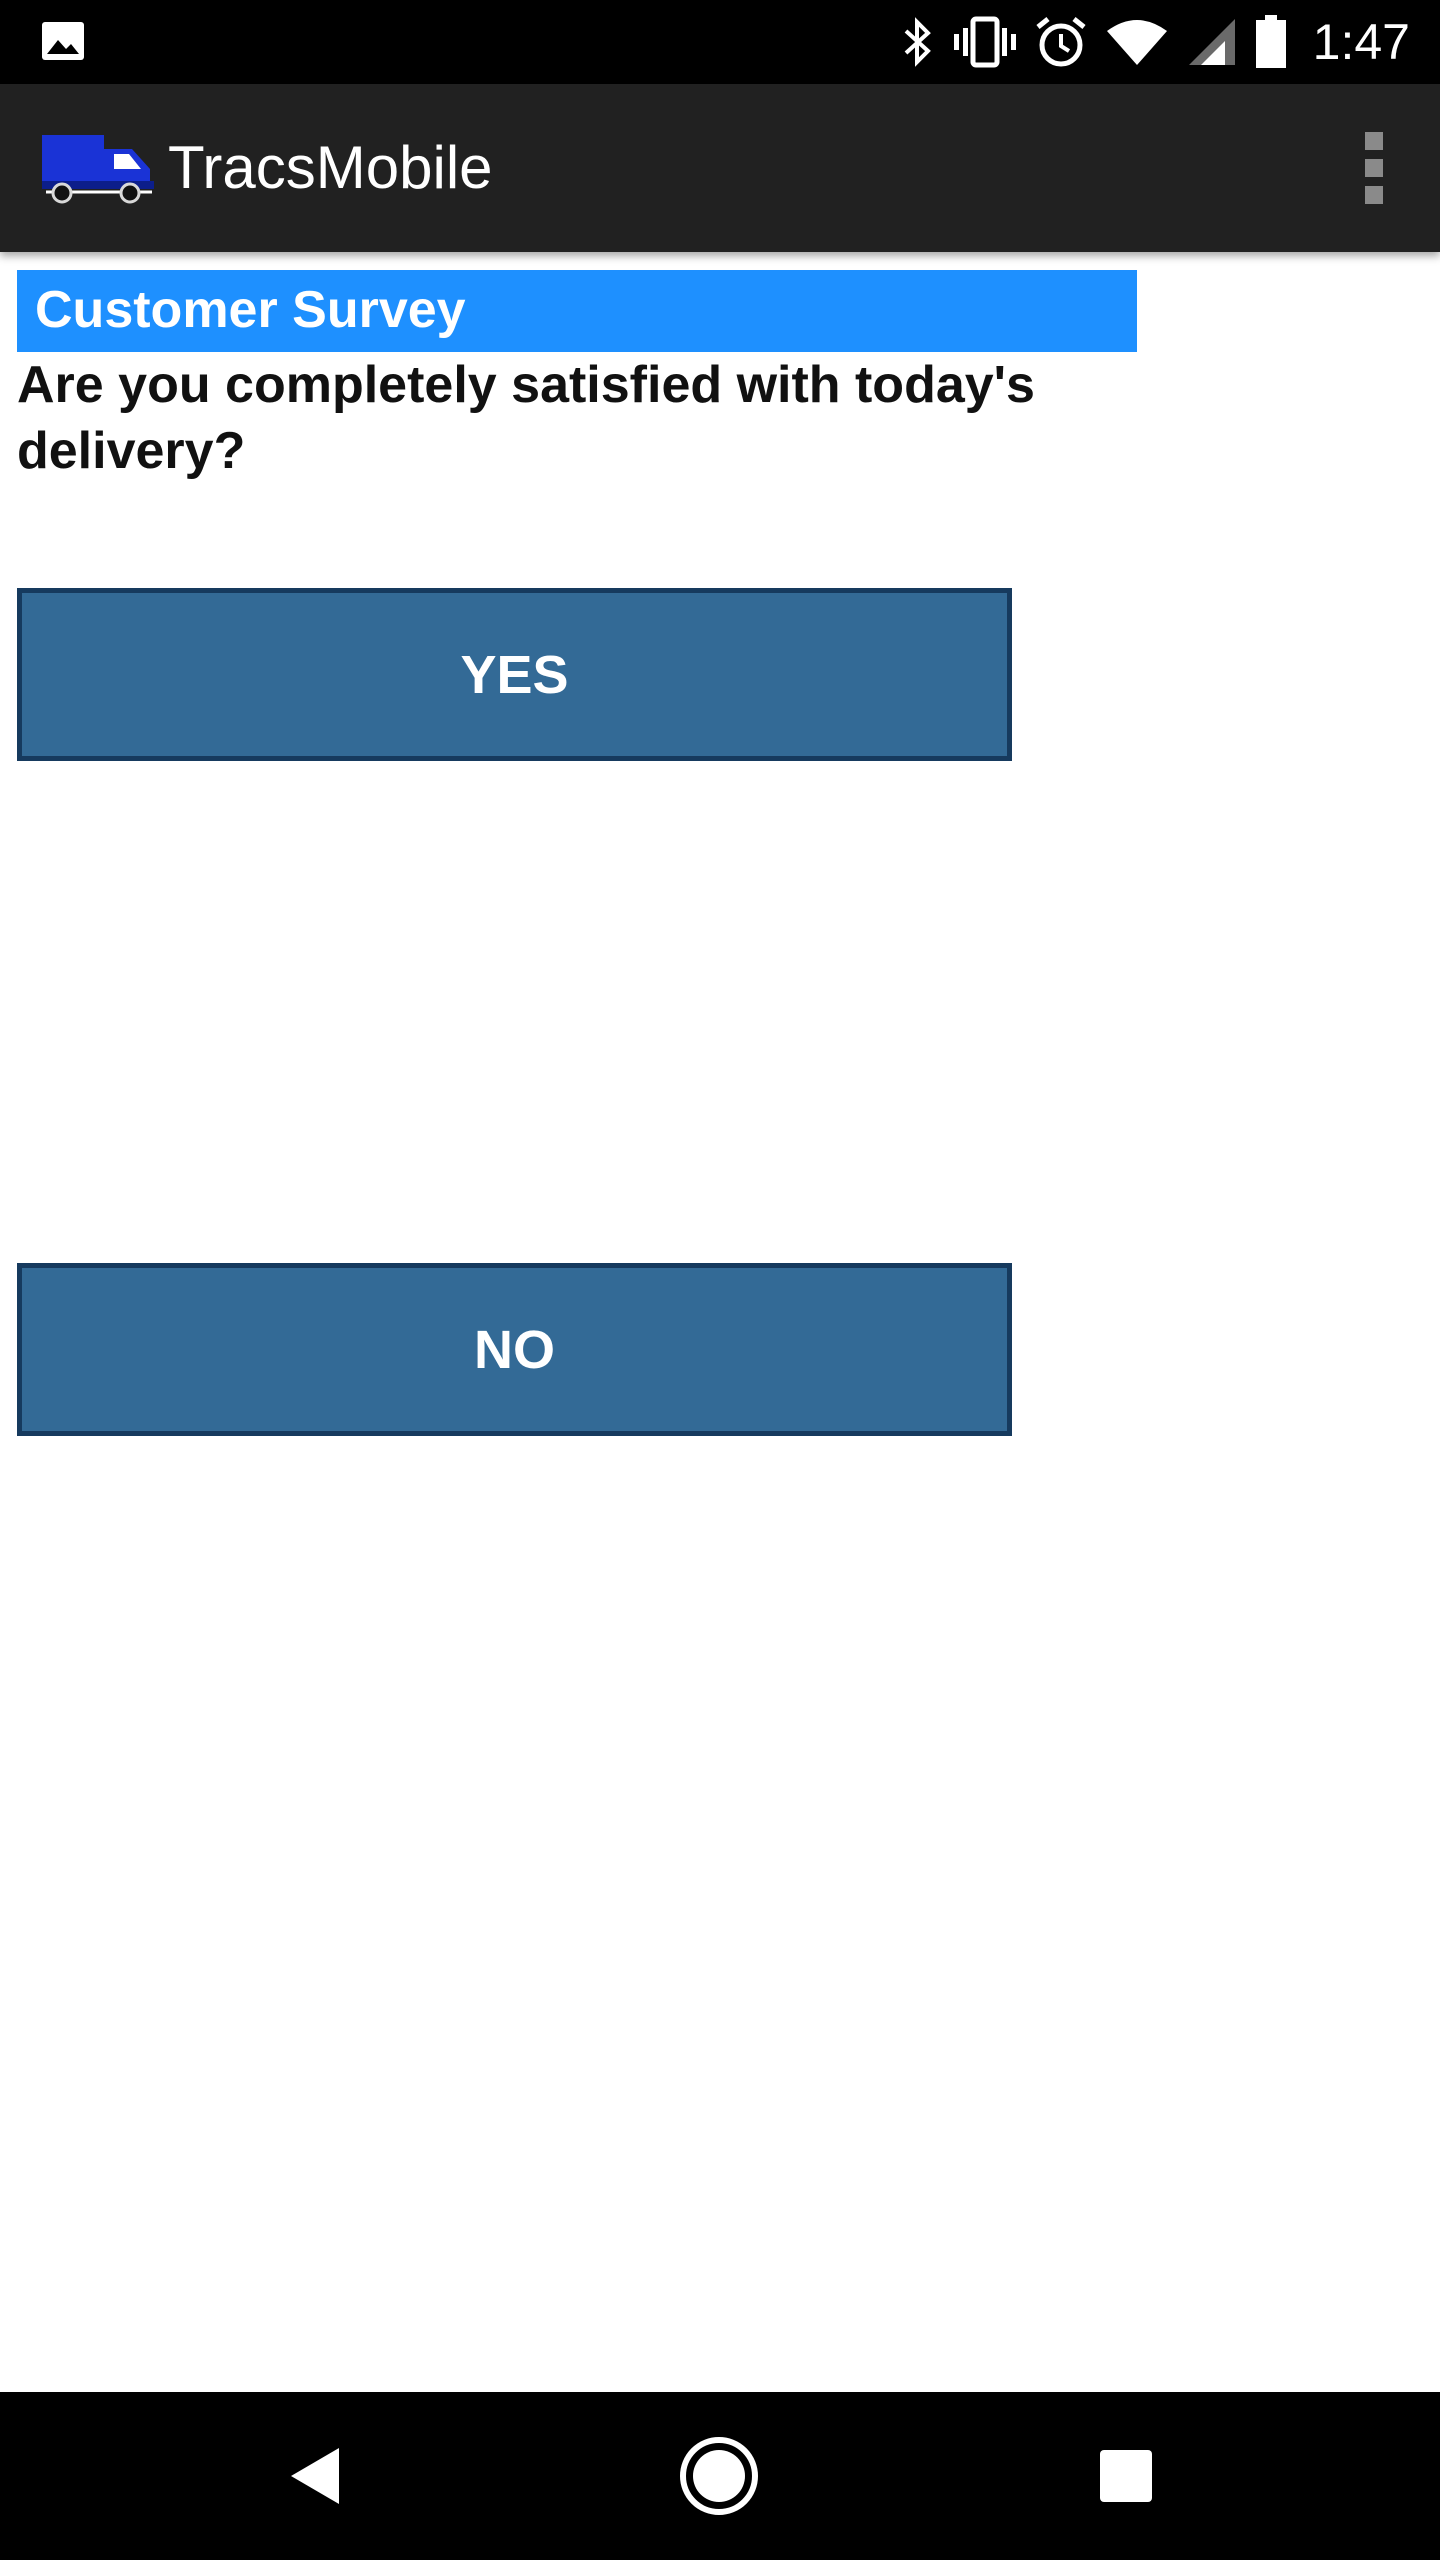 The height and width of the screenshot is (2560, 1440). I want to click on recents-button, so click(1126, 2476).